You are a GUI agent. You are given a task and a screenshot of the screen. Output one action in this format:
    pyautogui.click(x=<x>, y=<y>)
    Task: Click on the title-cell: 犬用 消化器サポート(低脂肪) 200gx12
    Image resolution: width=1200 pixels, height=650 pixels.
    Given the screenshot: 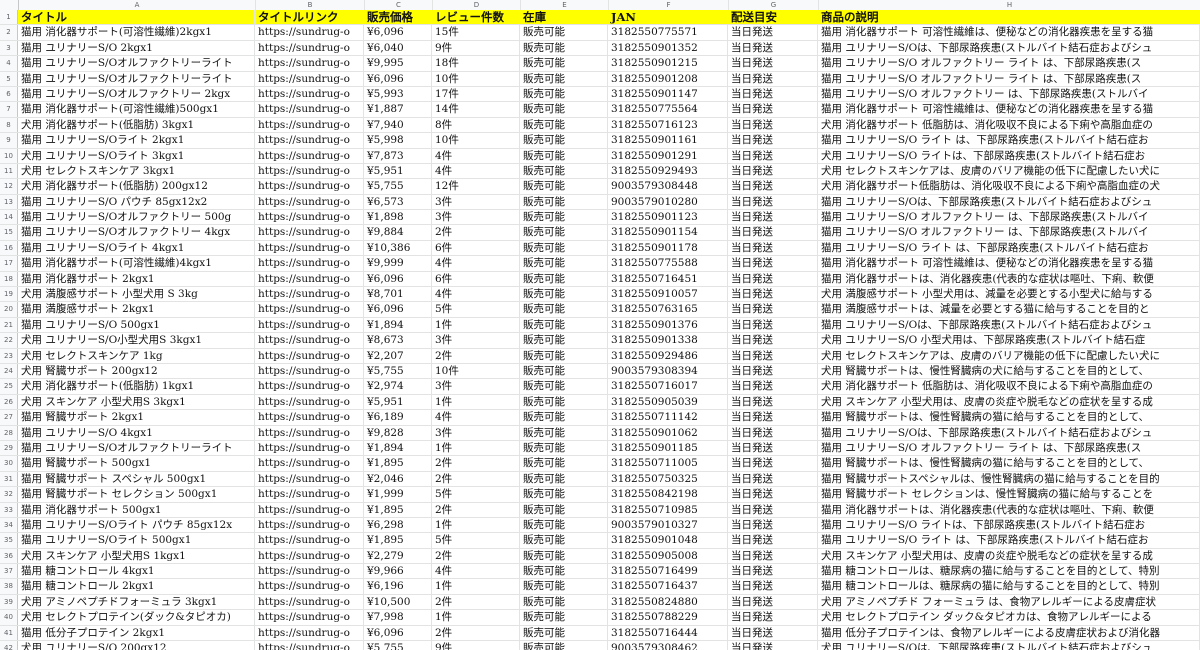 What is the action you would take?
    pyautogui.click(x=136, y=186)
    